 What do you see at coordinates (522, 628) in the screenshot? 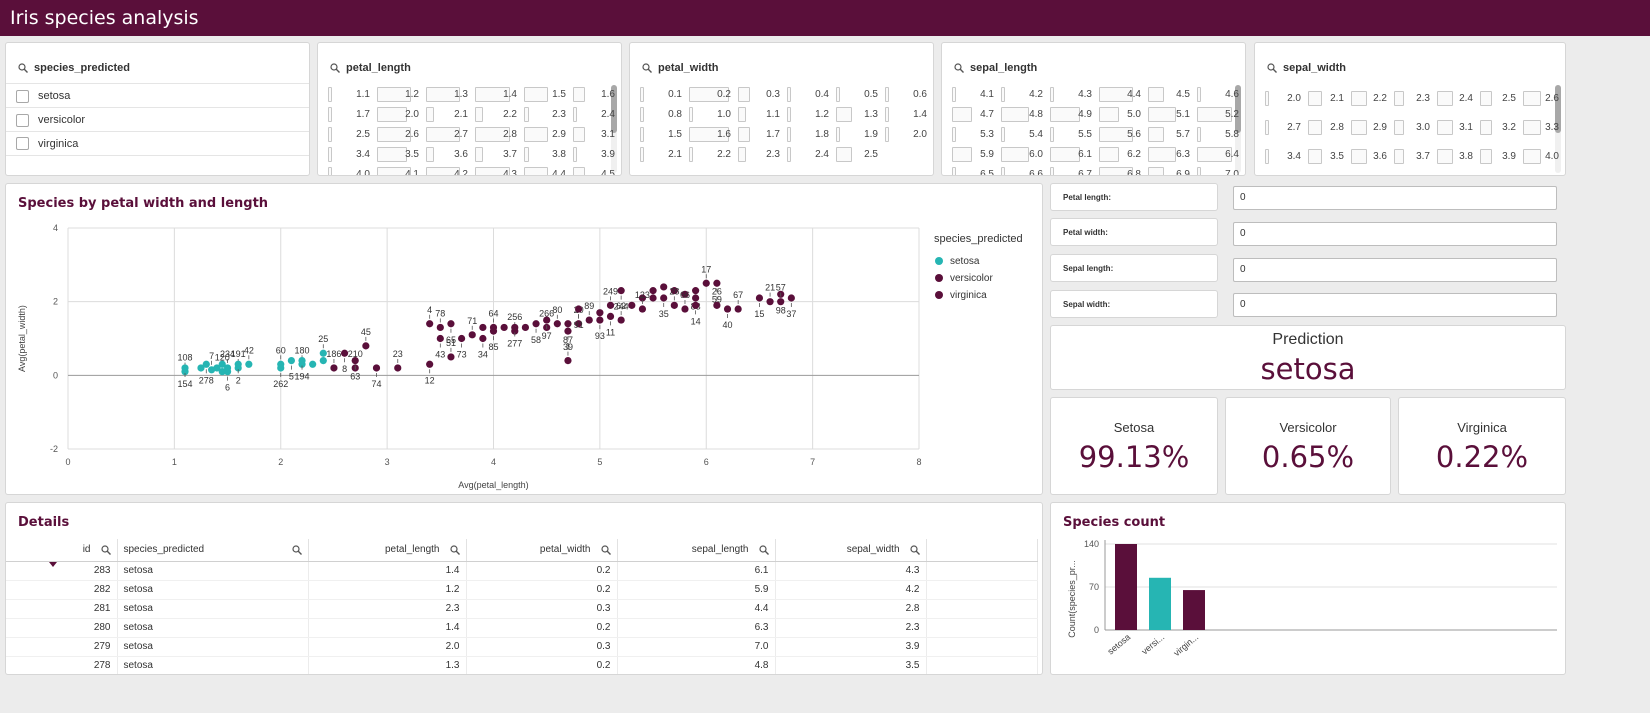
I see `table-row: 280 setosa 1.4 0.2 6.3 2.3` at bounding box center [522, 628].